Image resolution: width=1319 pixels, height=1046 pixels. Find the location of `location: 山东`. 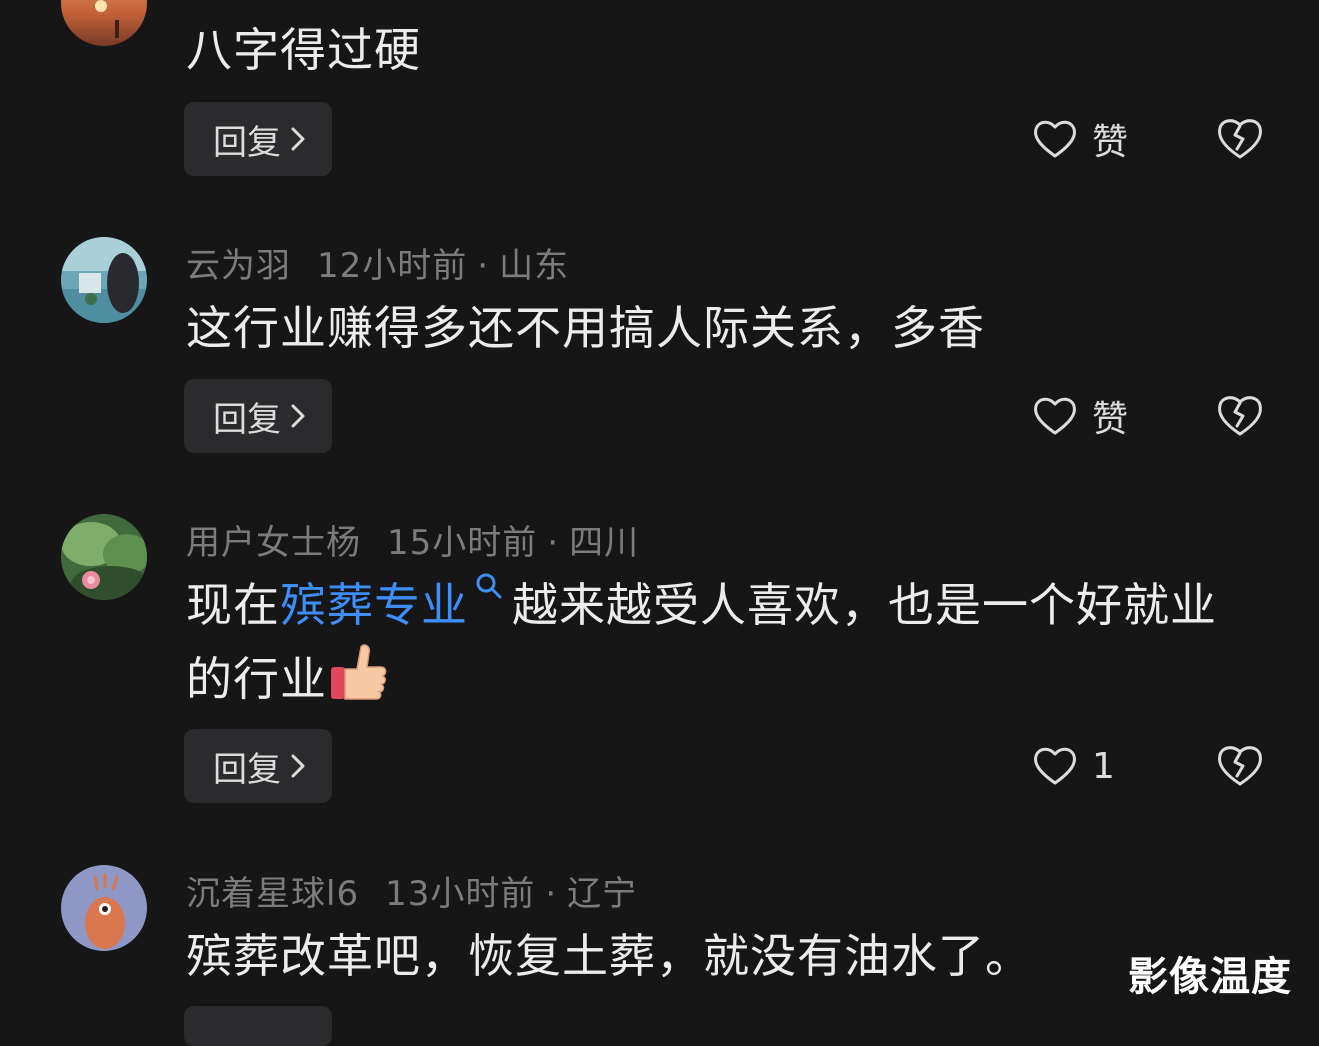

location: 山东 is located at coordinates (534, 266).